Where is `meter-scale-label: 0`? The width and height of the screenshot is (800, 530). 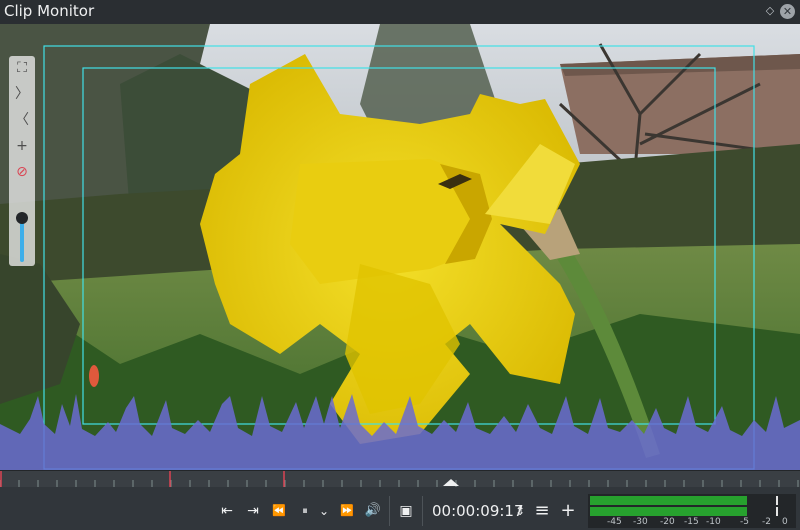
meter-scale-label: 0 is located at coordinates (785, 522).